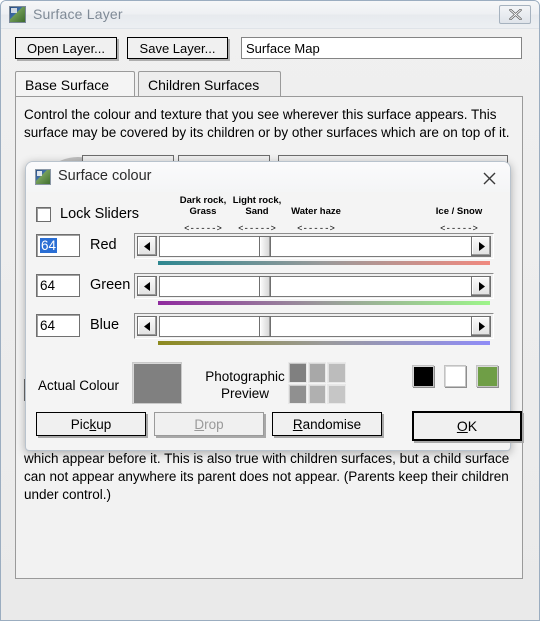 The height and width of the screenshot is (621, 540). I want to click on green-slider-left-arrow, so click(147, 286).